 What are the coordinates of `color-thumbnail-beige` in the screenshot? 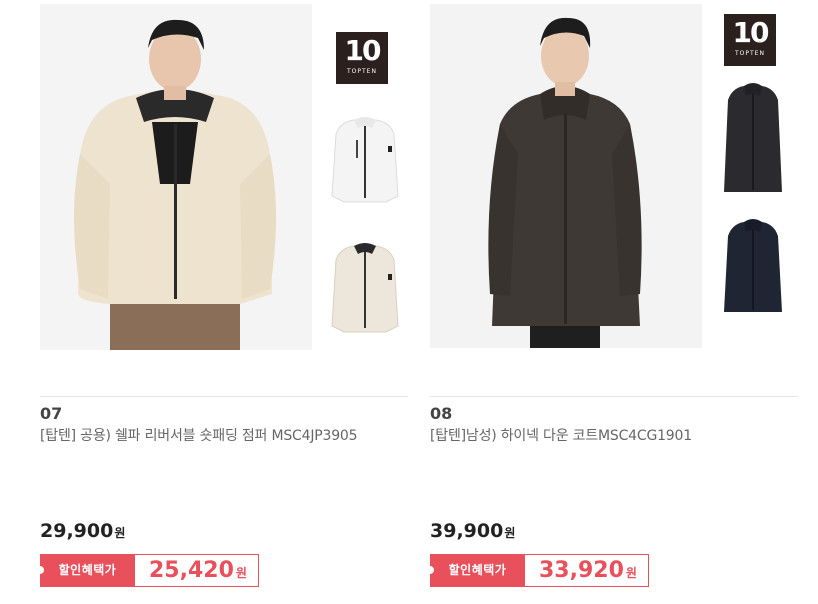 It's located at (365, 286).